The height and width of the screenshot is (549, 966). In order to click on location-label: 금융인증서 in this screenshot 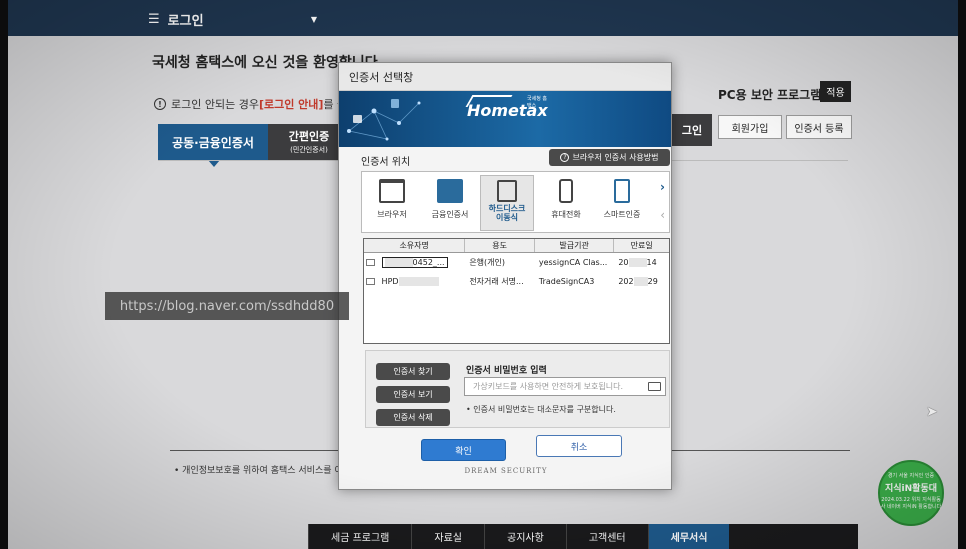, I will do `click(450, 214)`.